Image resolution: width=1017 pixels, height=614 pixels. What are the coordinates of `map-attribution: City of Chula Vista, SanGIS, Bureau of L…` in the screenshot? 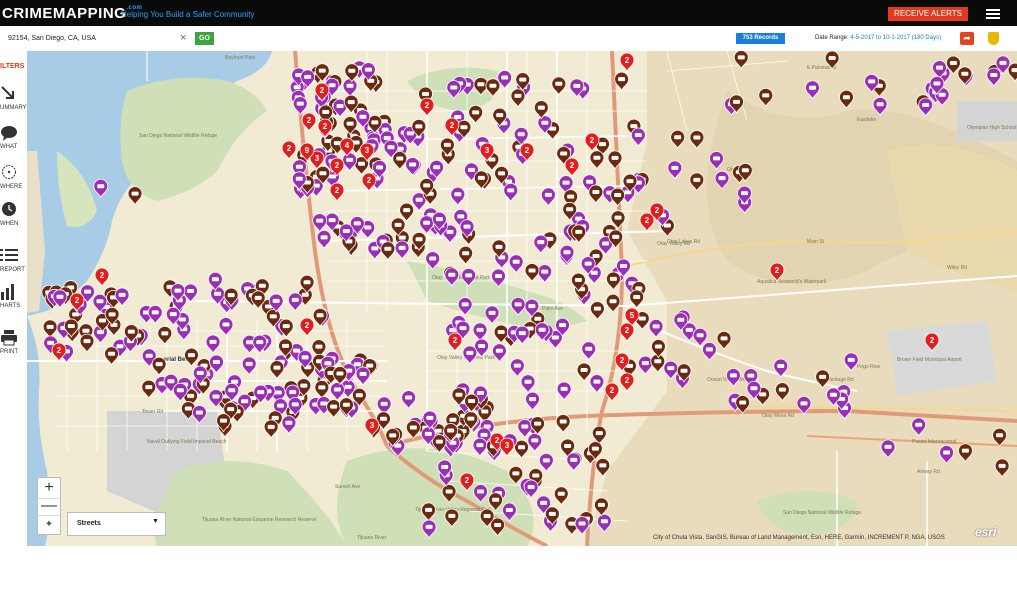 It's located at (799, 538).